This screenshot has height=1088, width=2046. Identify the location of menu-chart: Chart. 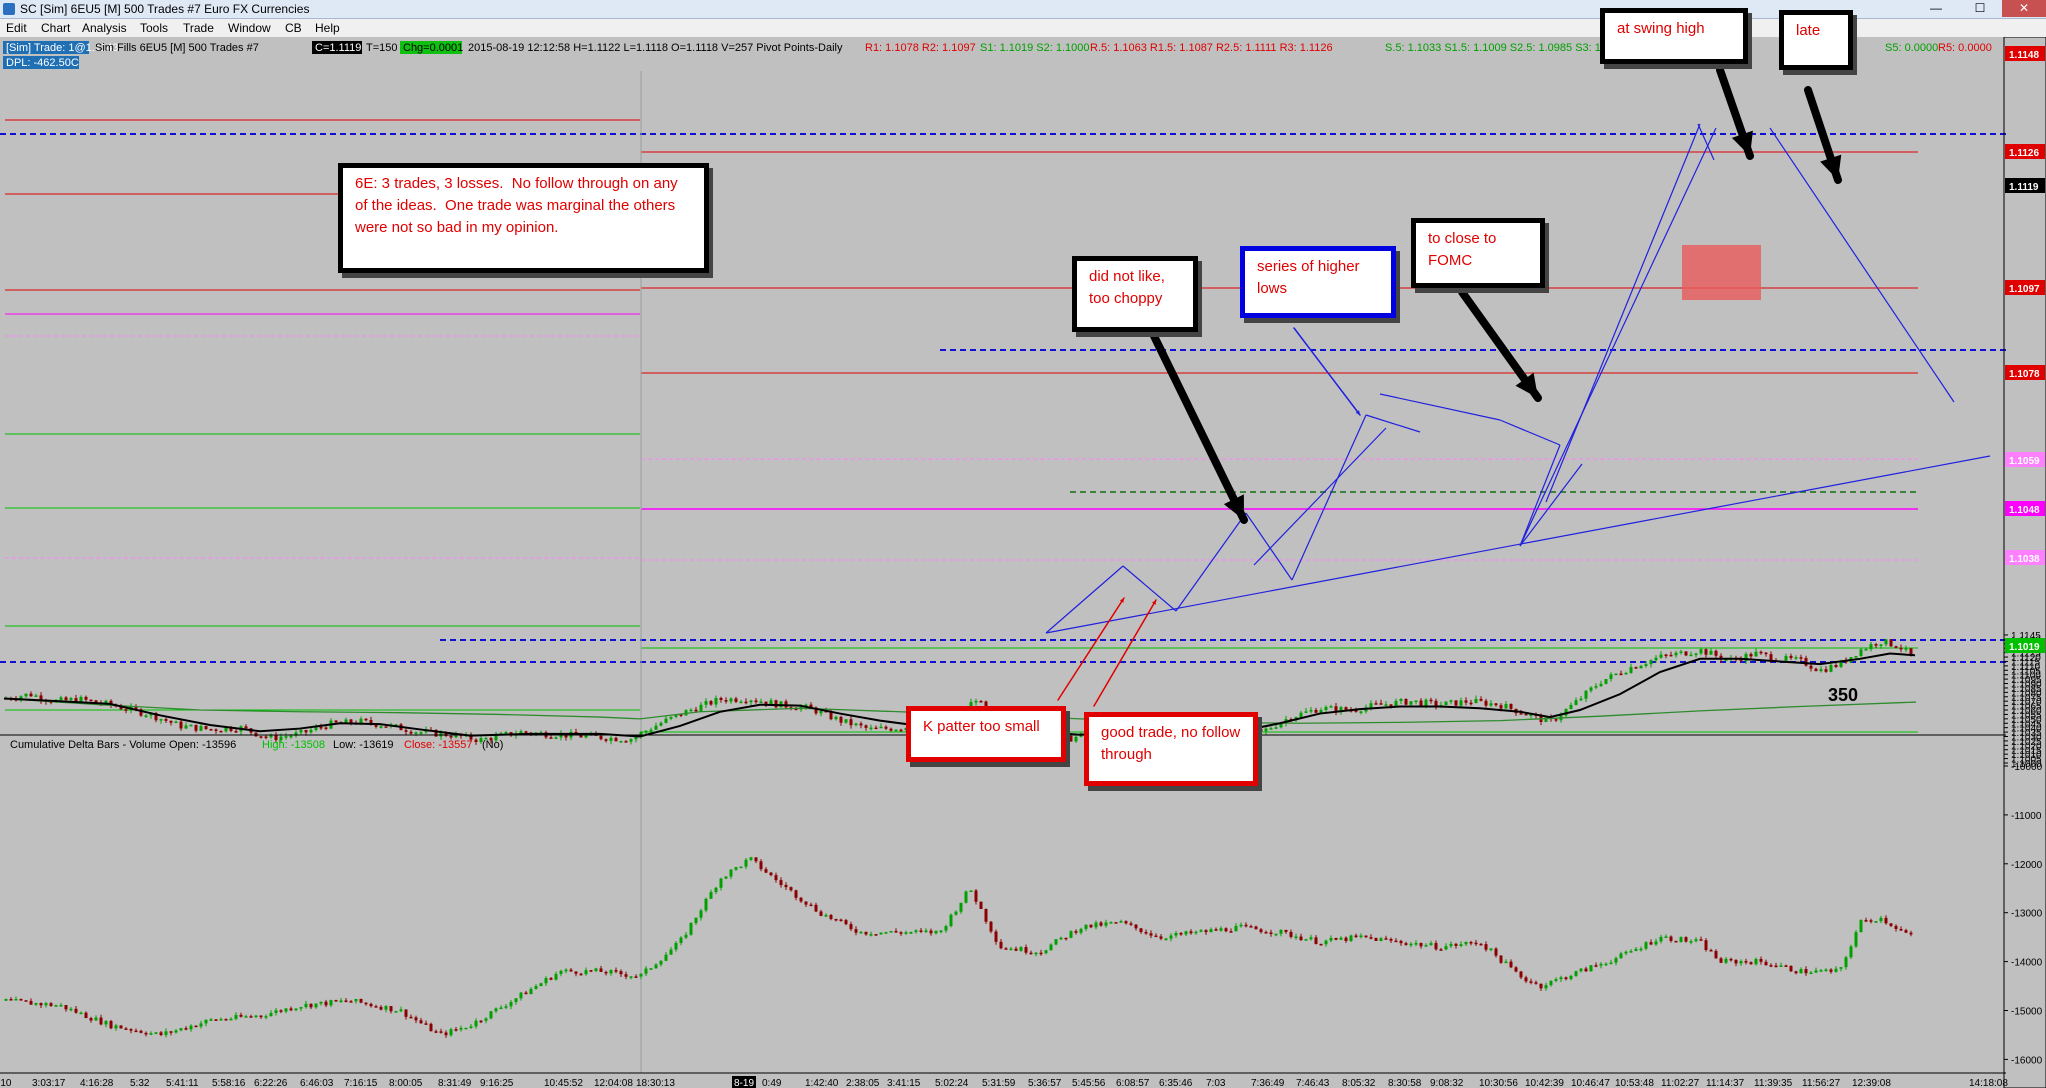
(55, 28).